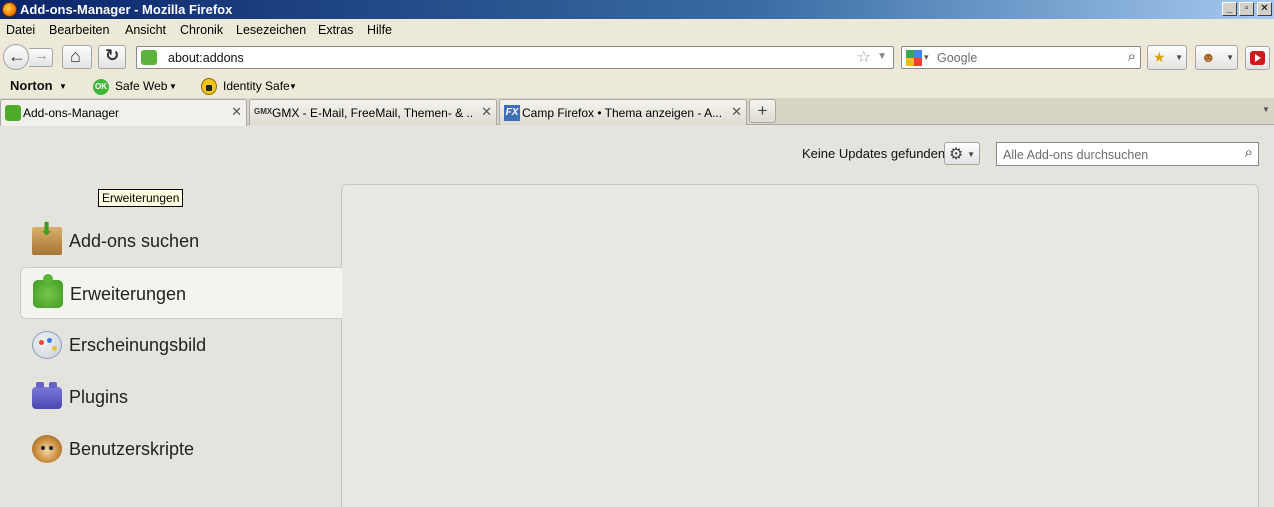 The width and height of the screenshot is (1274, 507). Describe the element at coordinates (71, 113) in the screenshot. I see `tab-label: Add-ons-Manager` at that location.